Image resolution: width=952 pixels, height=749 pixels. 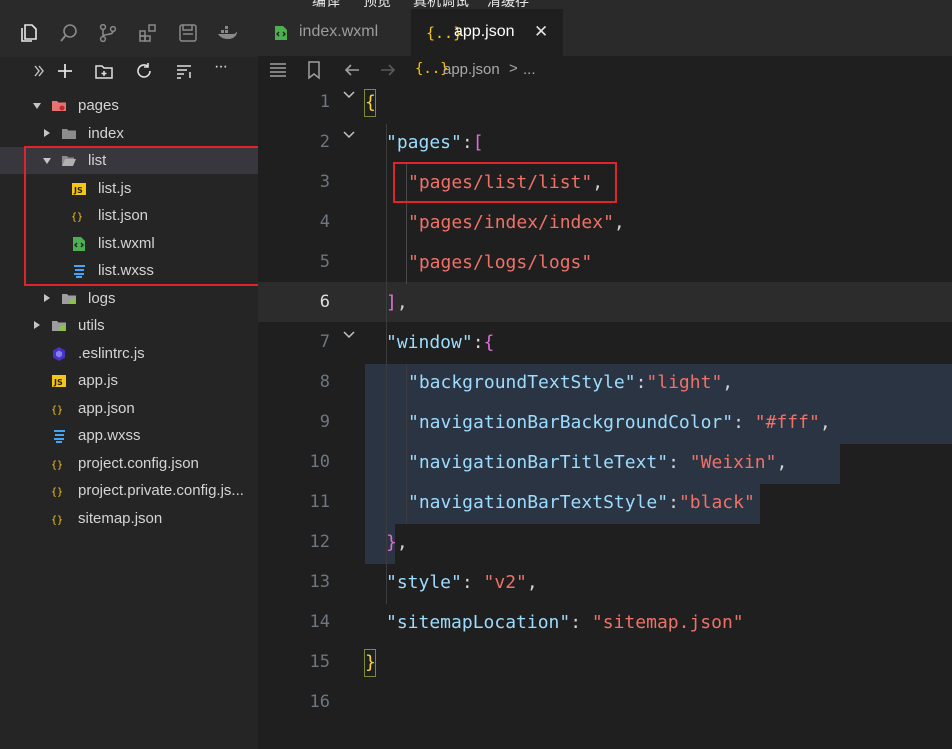 I want to click on breadcrumb-file: app.json, so click(x=471, y=69).